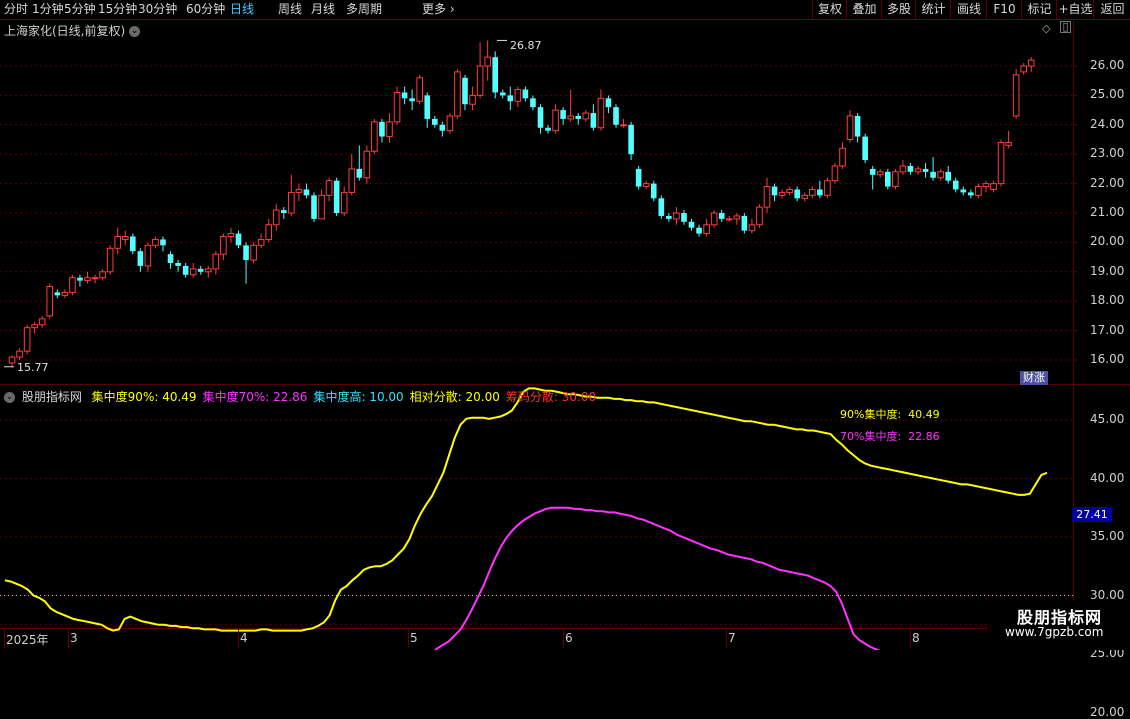 The height and width of the screenshot is (719, 1130). What do you see at coordinates (1039, 9) in the screenshot?
I see `toolbar-button-6: 标记` at bounding box center [1039, 9].